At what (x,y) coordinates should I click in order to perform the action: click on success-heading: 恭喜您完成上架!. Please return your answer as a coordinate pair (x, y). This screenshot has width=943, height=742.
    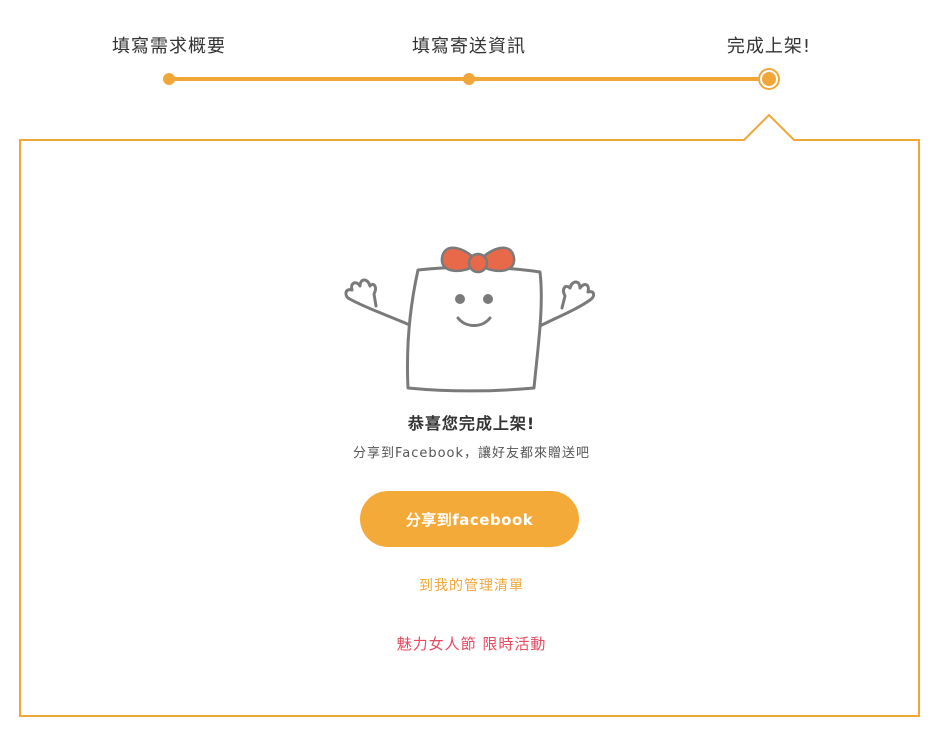
    Looking at the image, I should click on (471, 423).